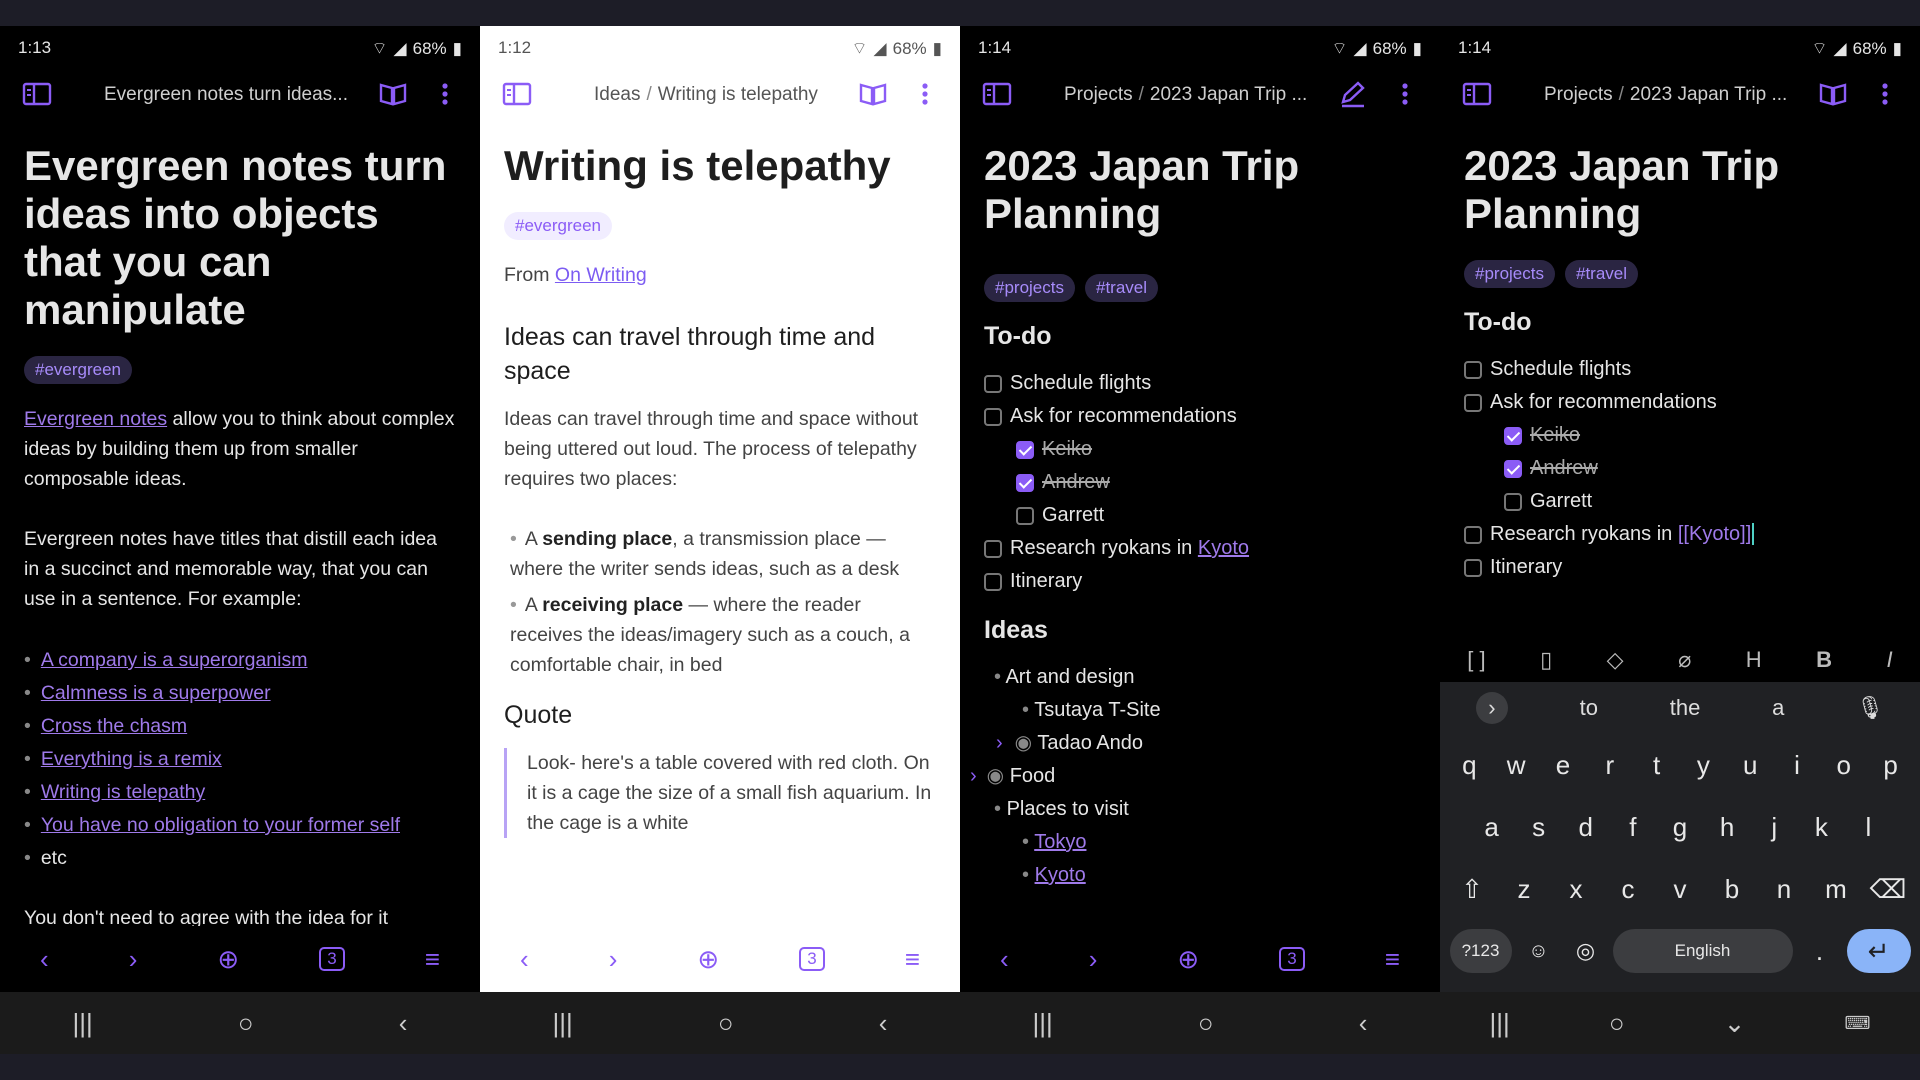  I want to click on microphone-icon: 🎙, so click(1870, 708).